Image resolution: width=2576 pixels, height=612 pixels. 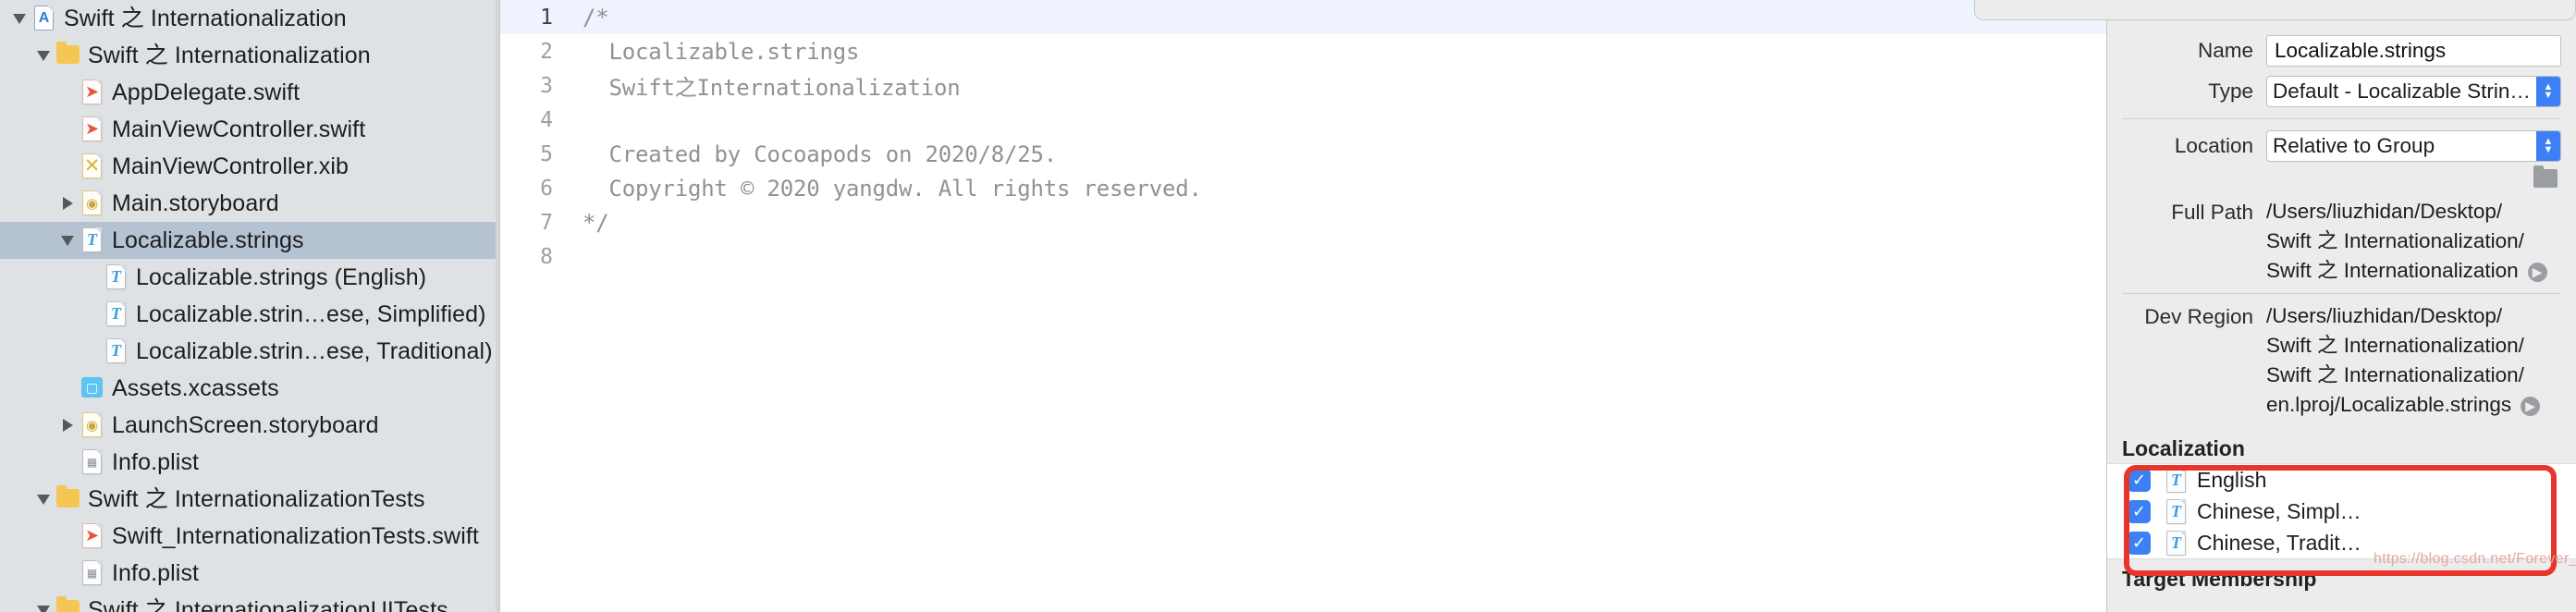 I want to click on chat-popup-overlay: 麻烦执行给我一下, so click(x=2275, y=10).